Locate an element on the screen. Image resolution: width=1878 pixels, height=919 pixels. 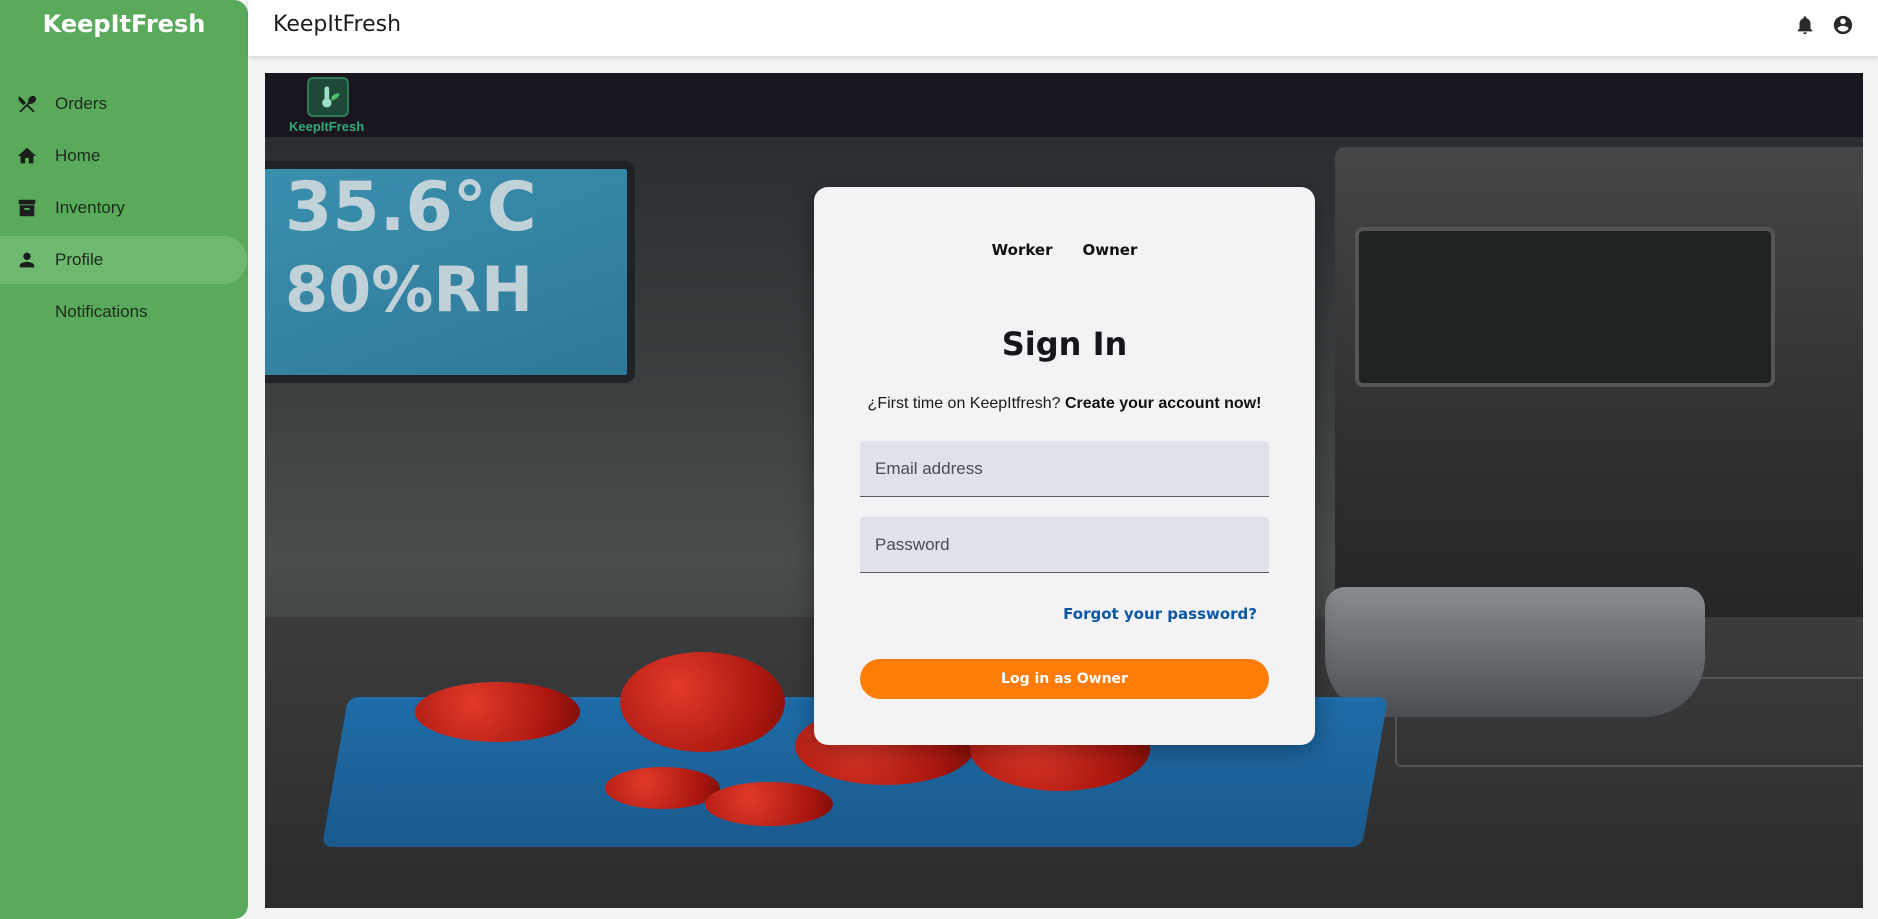
thermometer-leaf-icon is located at coordinates (328, 97).